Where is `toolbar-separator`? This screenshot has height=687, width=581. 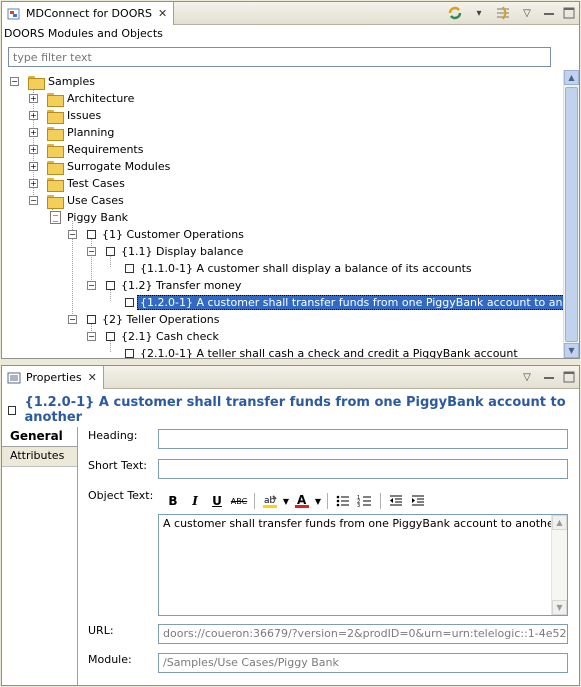
toolbar-separator is located at coordinates (254, 501).